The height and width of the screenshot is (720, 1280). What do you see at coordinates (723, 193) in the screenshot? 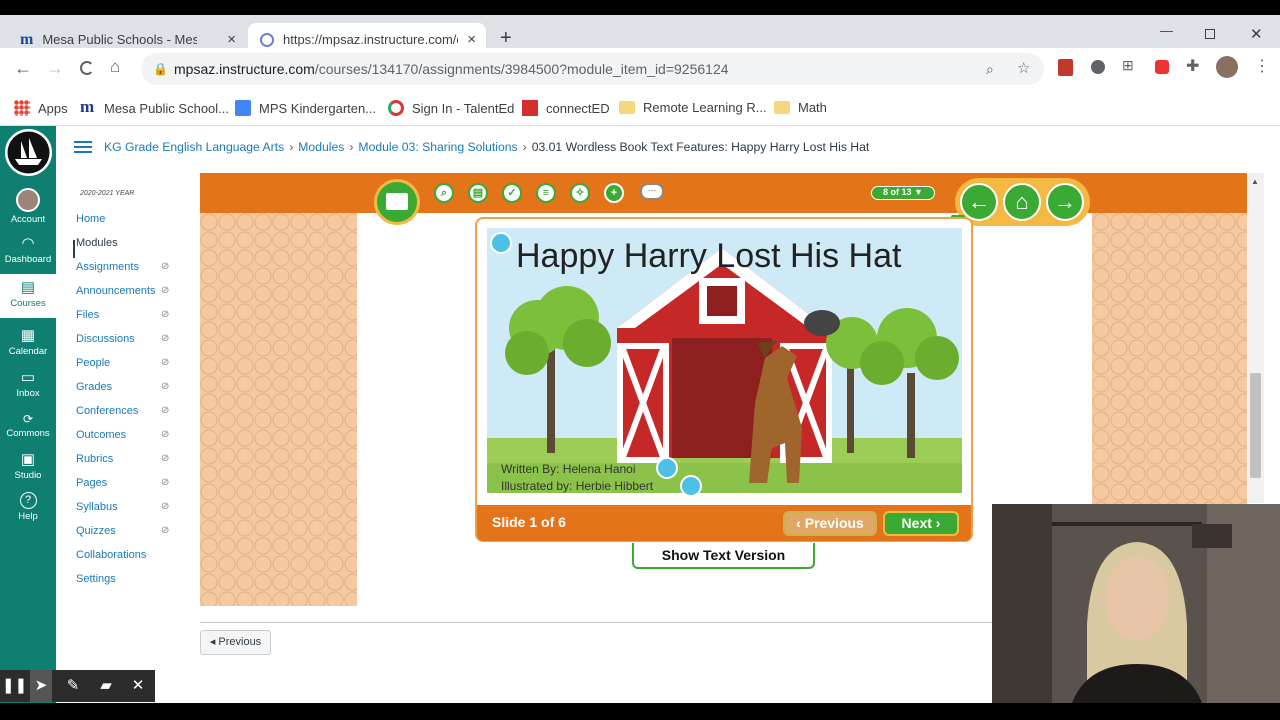
I see `player-header-bar` at bounding box center [723, 193].